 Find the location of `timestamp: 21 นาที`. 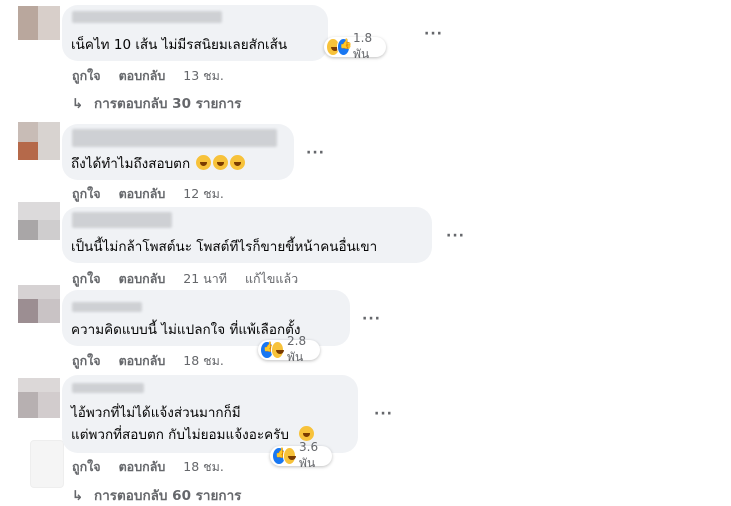

timestamp: 21 นาที is located at coordinates (205, 279).